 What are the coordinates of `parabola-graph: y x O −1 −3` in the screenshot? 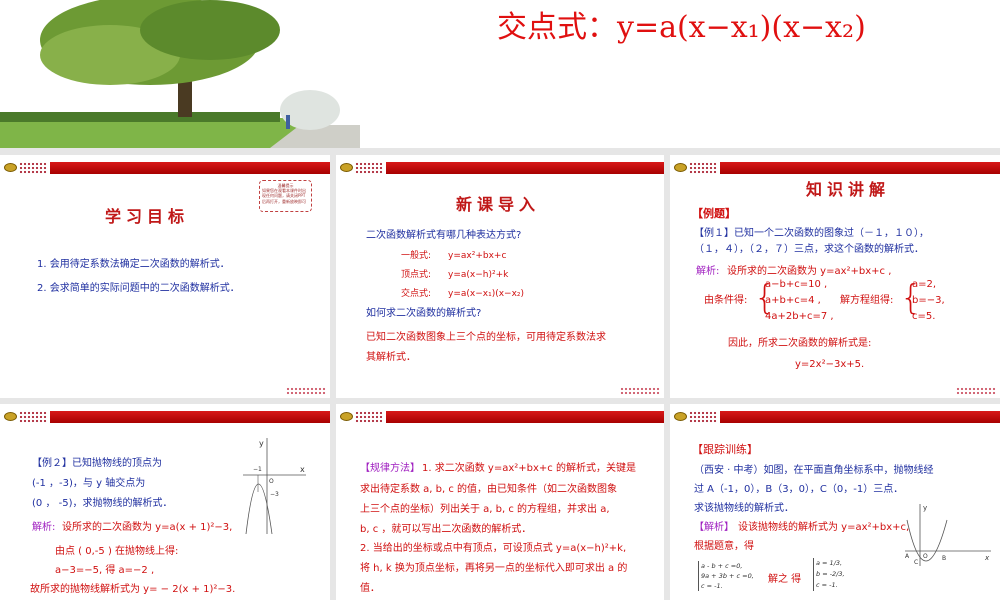 It's located at (274, 486).